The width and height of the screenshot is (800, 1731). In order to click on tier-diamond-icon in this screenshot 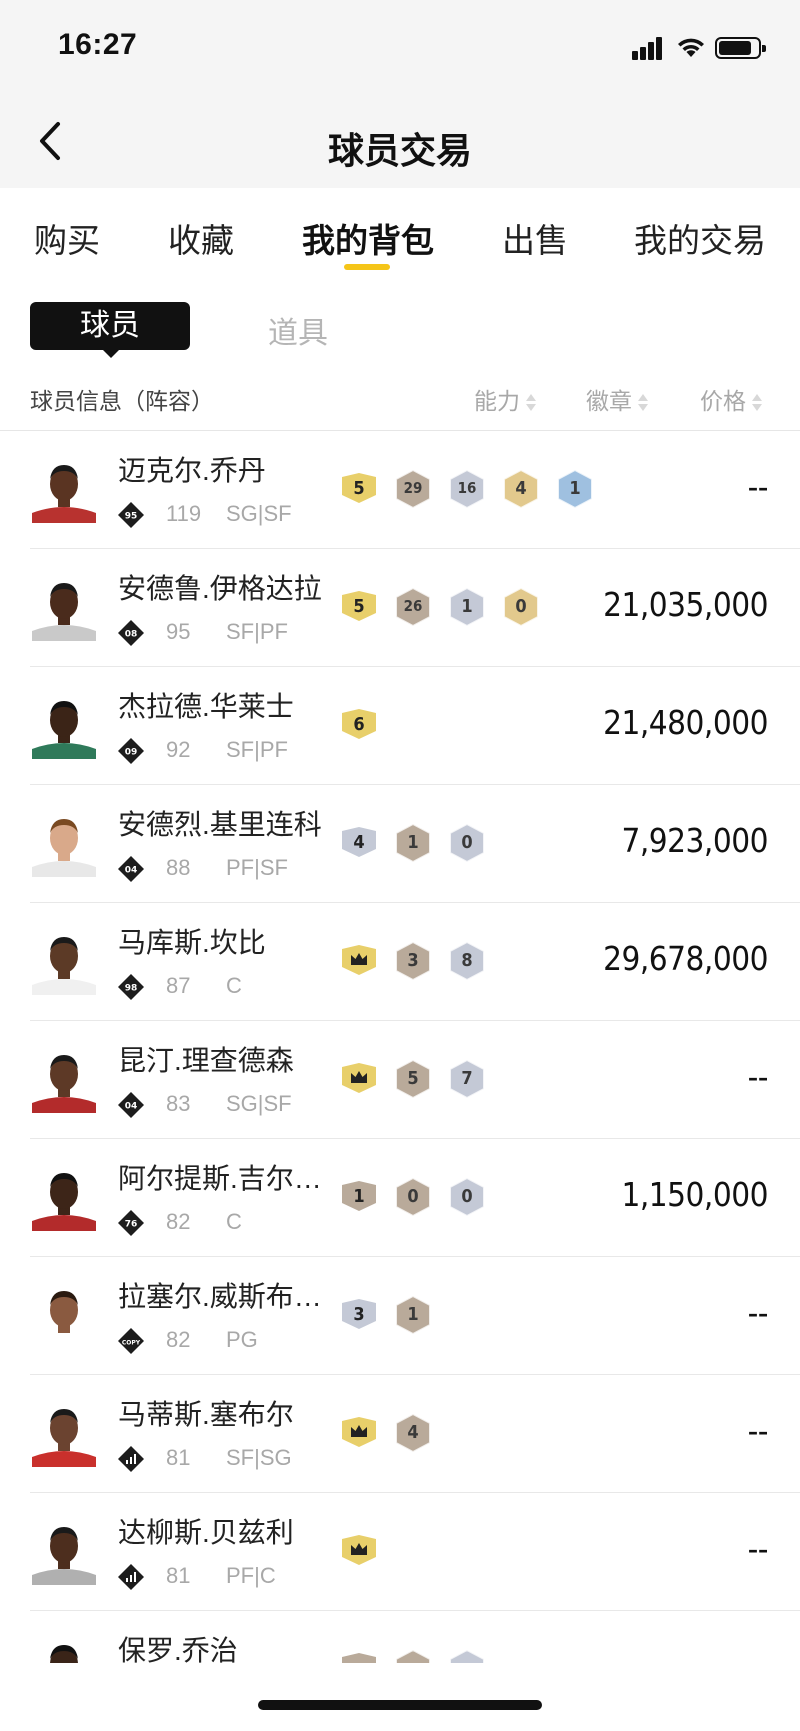, I will do `click(131, 1577)`.